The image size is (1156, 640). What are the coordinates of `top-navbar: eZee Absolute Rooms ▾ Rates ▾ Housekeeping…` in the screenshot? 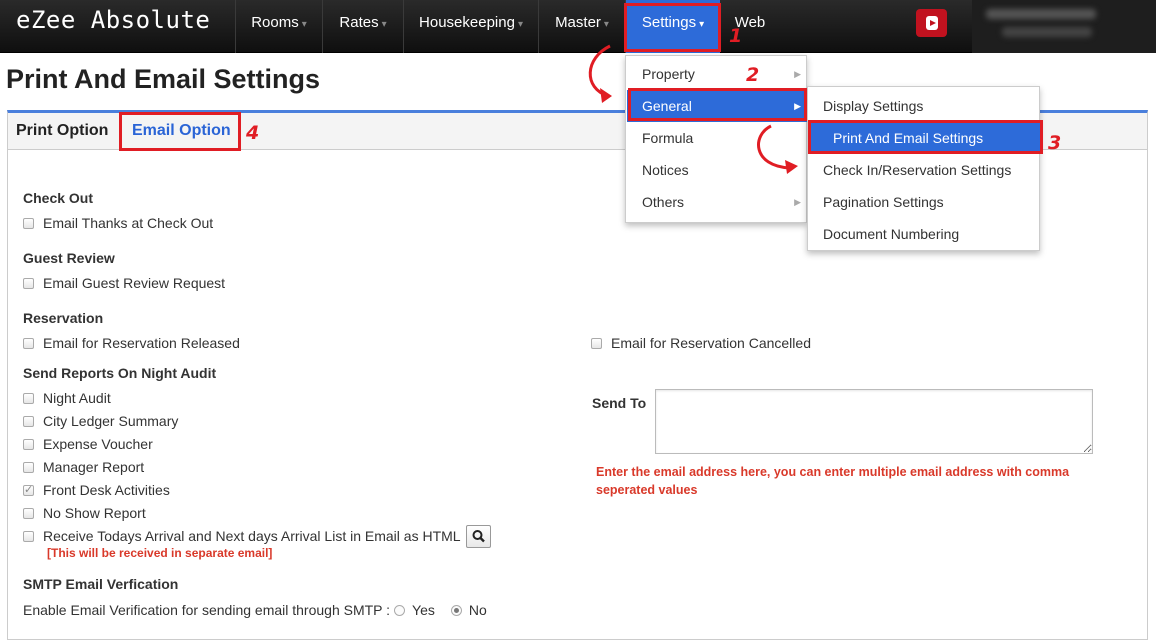 It's located at (578, 26).